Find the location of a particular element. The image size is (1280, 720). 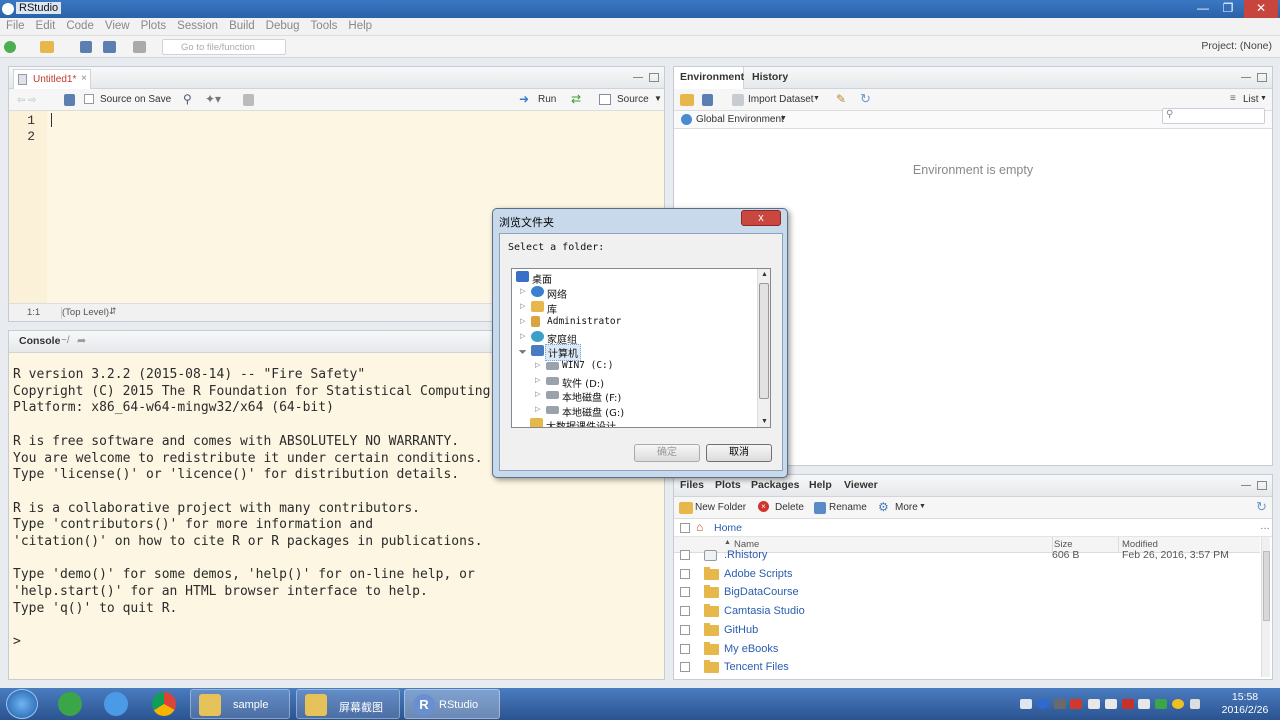

table-row: Tencent Files is located at coordinates (967, 668).